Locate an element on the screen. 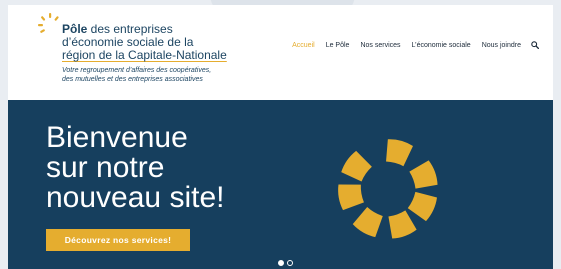 The image size is (561, 269). search-icon is located at coordinates (535, 45).